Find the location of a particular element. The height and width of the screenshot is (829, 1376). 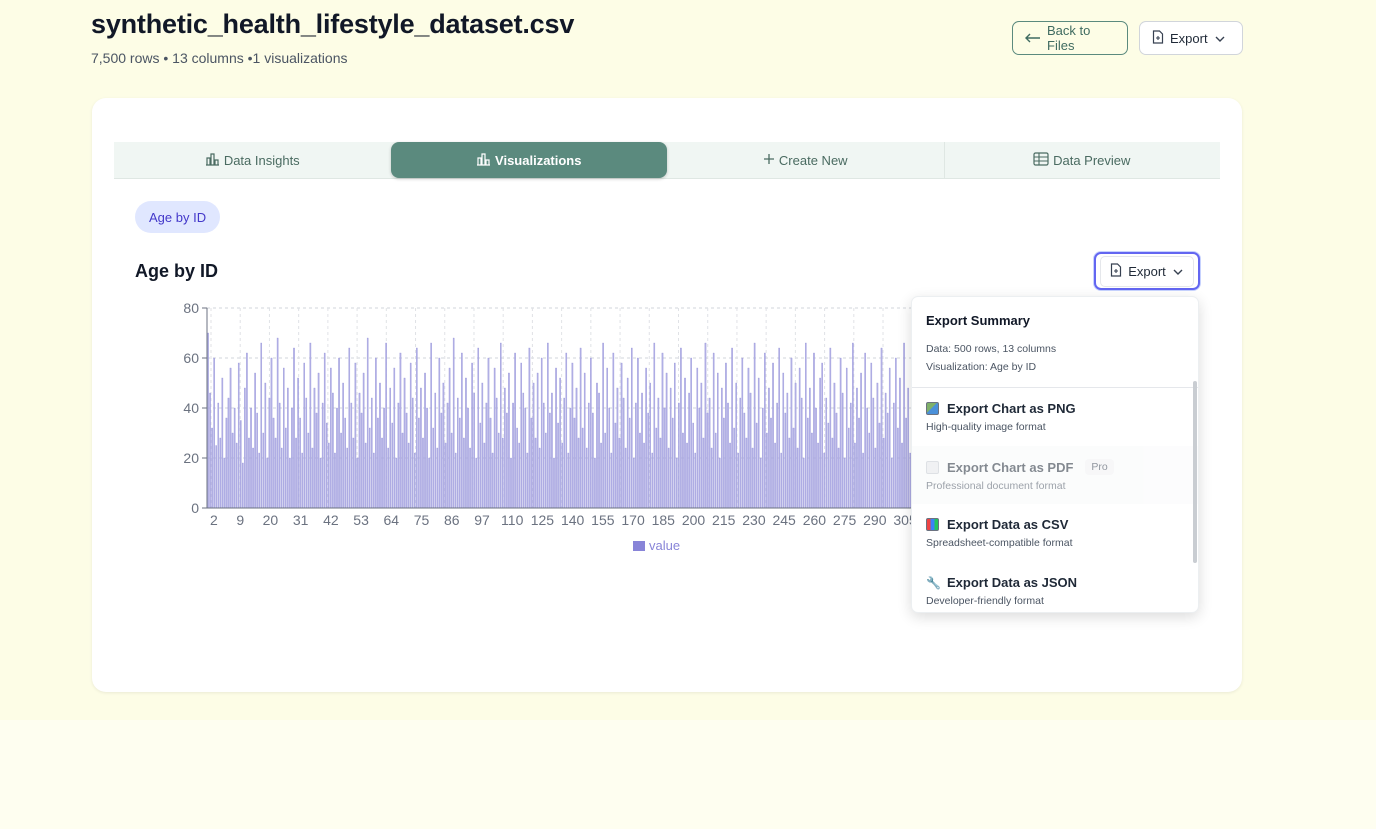

plus-icon is located at coordinates (769, 160).